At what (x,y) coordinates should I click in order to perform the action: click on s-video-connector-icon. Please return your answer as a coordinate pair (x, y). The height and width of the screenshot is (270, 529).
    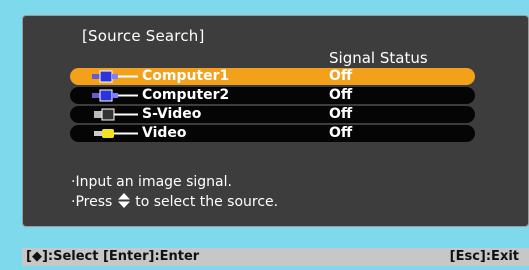
    Looking at the image, I should click on (116, 114).